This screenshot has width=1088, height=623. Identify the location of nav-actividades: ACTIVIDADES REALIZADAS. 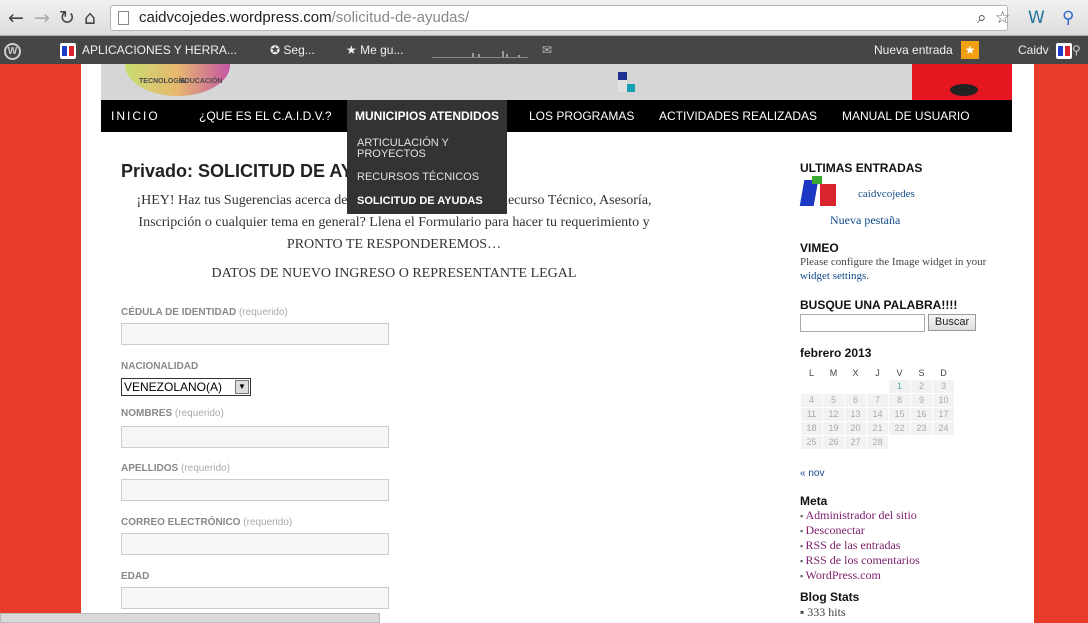
(738, 116).